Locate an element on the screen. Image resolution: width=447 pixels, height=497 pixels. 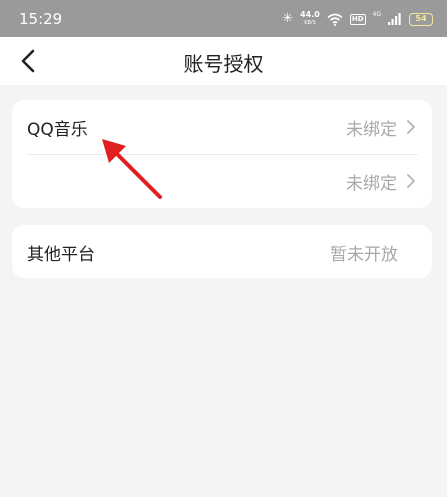
other-platform-row: 其他平台 暂未开放 is located at coordinates (222, 251).